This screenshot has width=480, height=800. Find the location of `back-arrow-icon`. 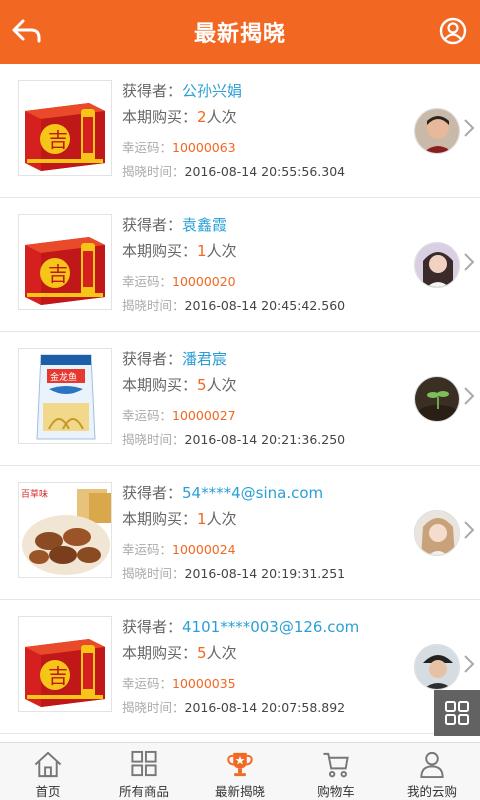

back-arrow-icon is located at coordinates (26, 31).